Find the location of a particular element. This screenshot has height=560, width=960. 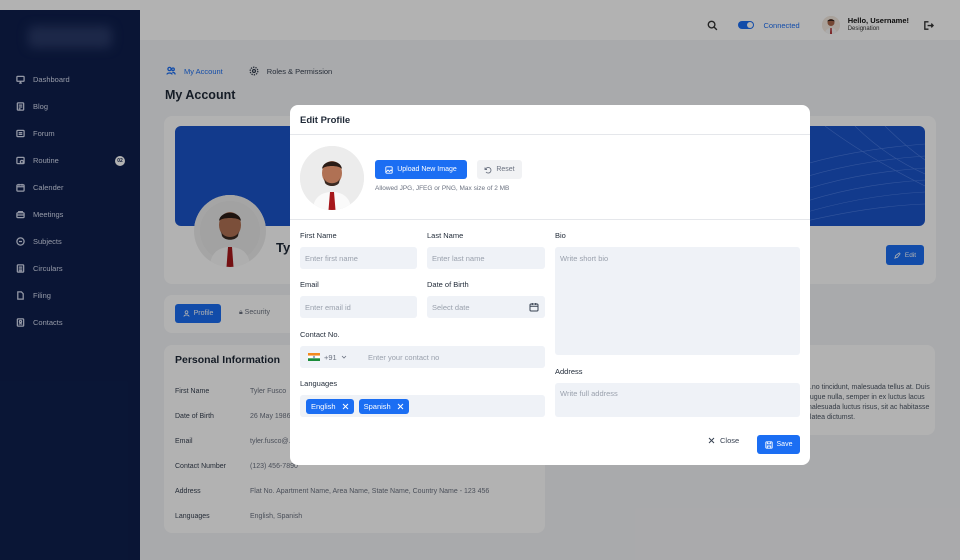

save-button: Save is located at coordinates (778, 444).